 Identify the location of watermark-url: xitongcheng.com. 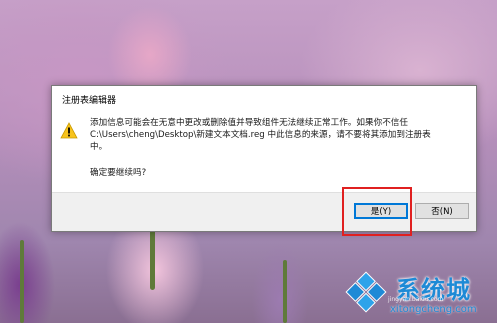
(433, 309).